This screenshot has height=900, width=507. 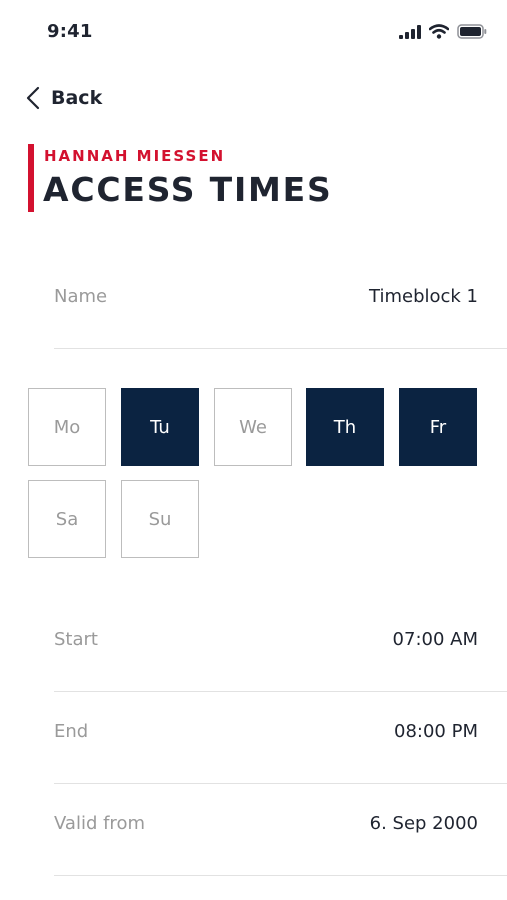 What do you see at coordinates (253, 33) in the screenshot?
I see `status-bar: 9:41` at bounding box center [253, 33].